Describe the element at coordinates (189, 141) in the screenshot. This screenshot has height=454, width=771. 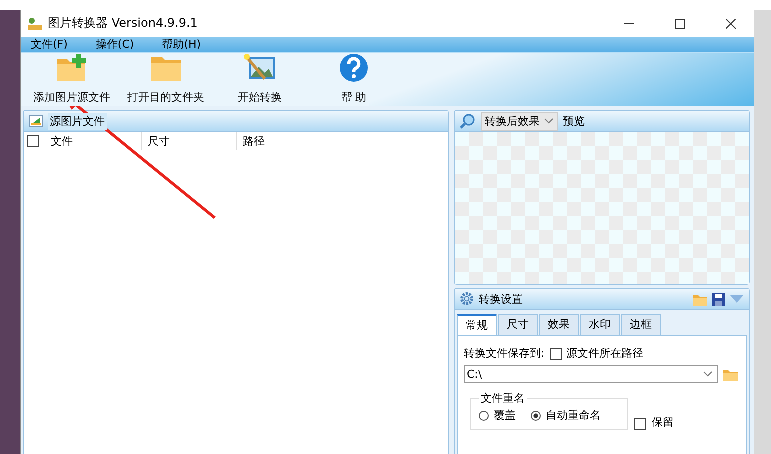
I see `column-header: 尺寸` at that location.